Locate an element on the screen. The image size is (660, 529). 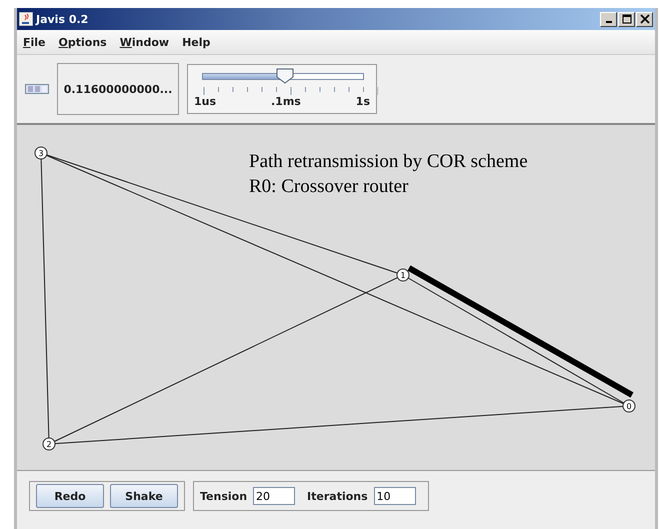
tick-label: 1us is located at coordinates (205, 101).